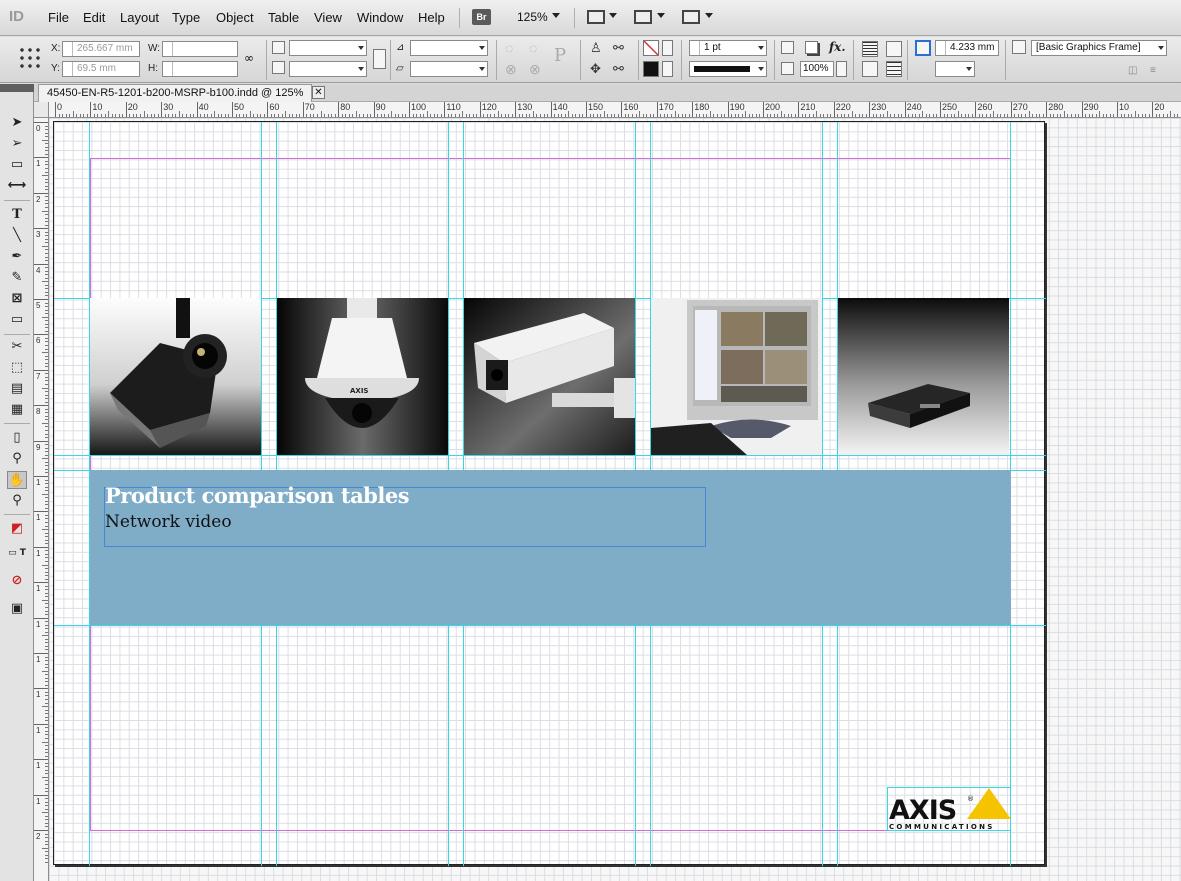 The width and height of the screenshot is (1181, 881). Describe the element at coordinates (17, 480) in the screenshot. I see `hand-tool-icon: ✋` at that location.